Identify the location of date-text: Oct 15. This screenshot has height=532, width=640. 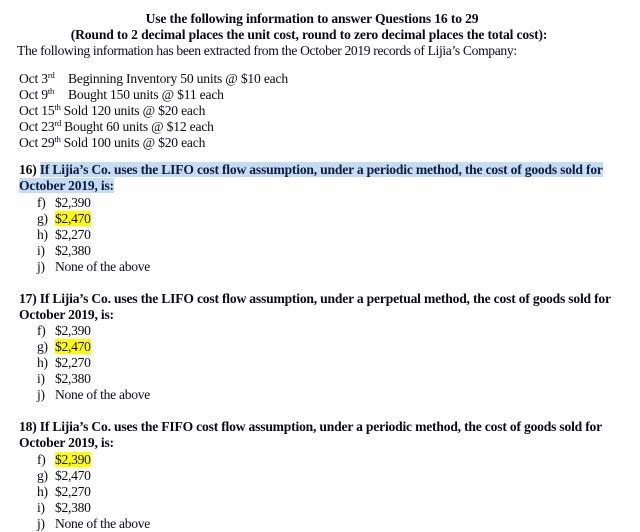
(37, 110).